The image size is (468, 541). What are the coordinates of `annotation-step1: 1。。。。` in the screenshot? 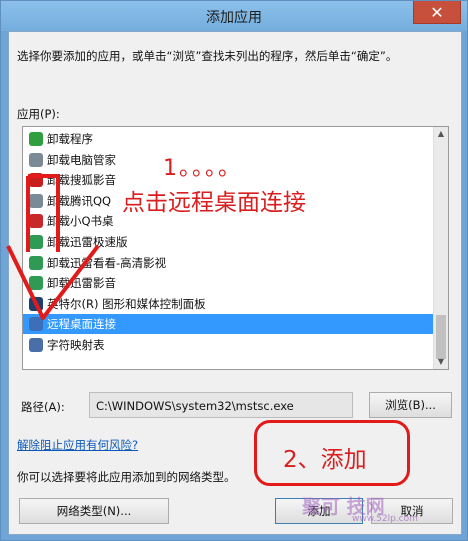 It's located at (202, 168).